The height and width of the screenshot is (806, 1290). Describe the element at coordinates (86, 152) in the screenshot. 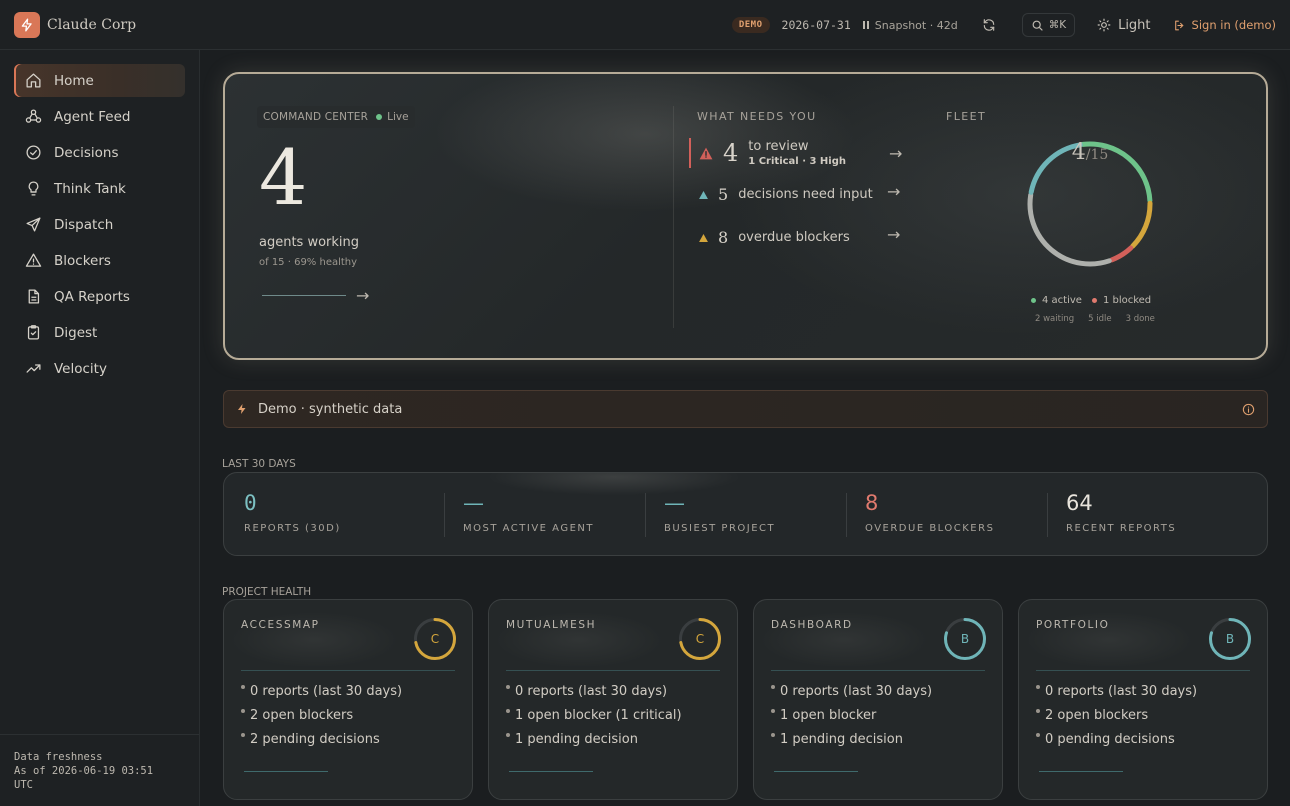

I see `sidebar-item-label: Decisions` at that location.